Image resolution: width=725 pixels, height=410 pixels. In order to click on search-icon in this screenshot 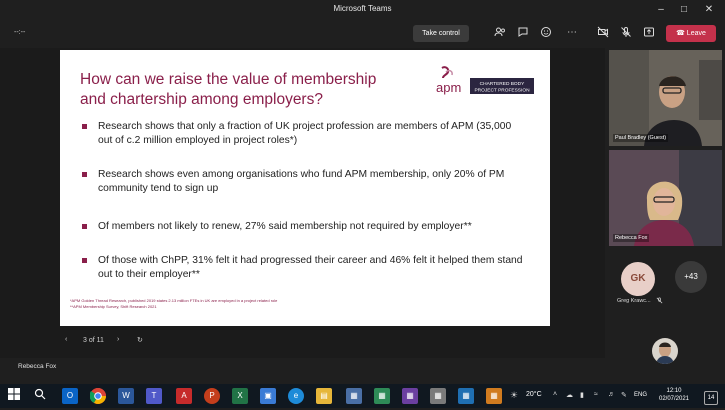, I will do `click(40, 396)`.